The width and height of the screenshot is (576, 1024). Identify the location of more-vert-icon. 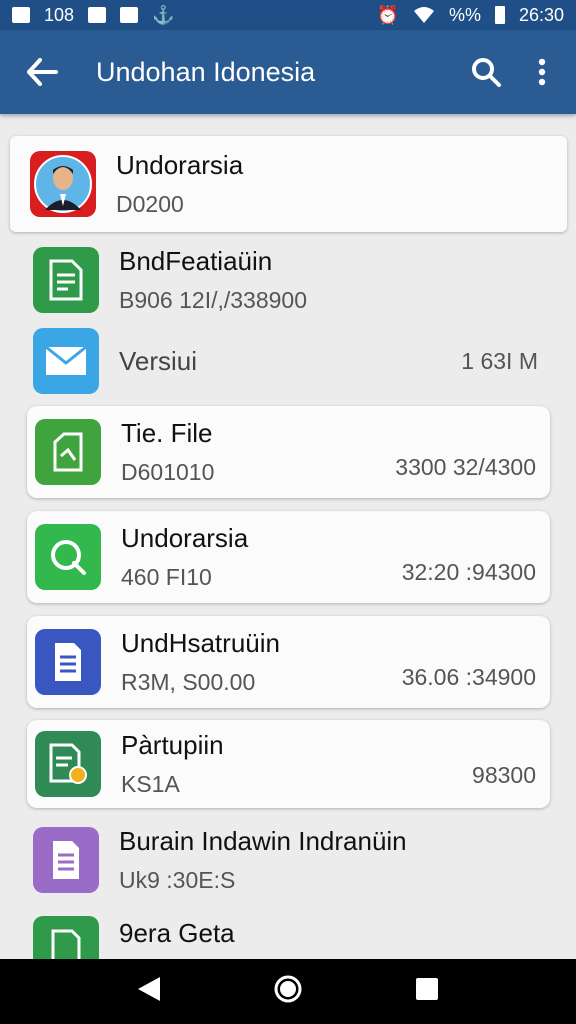
(542, 72).